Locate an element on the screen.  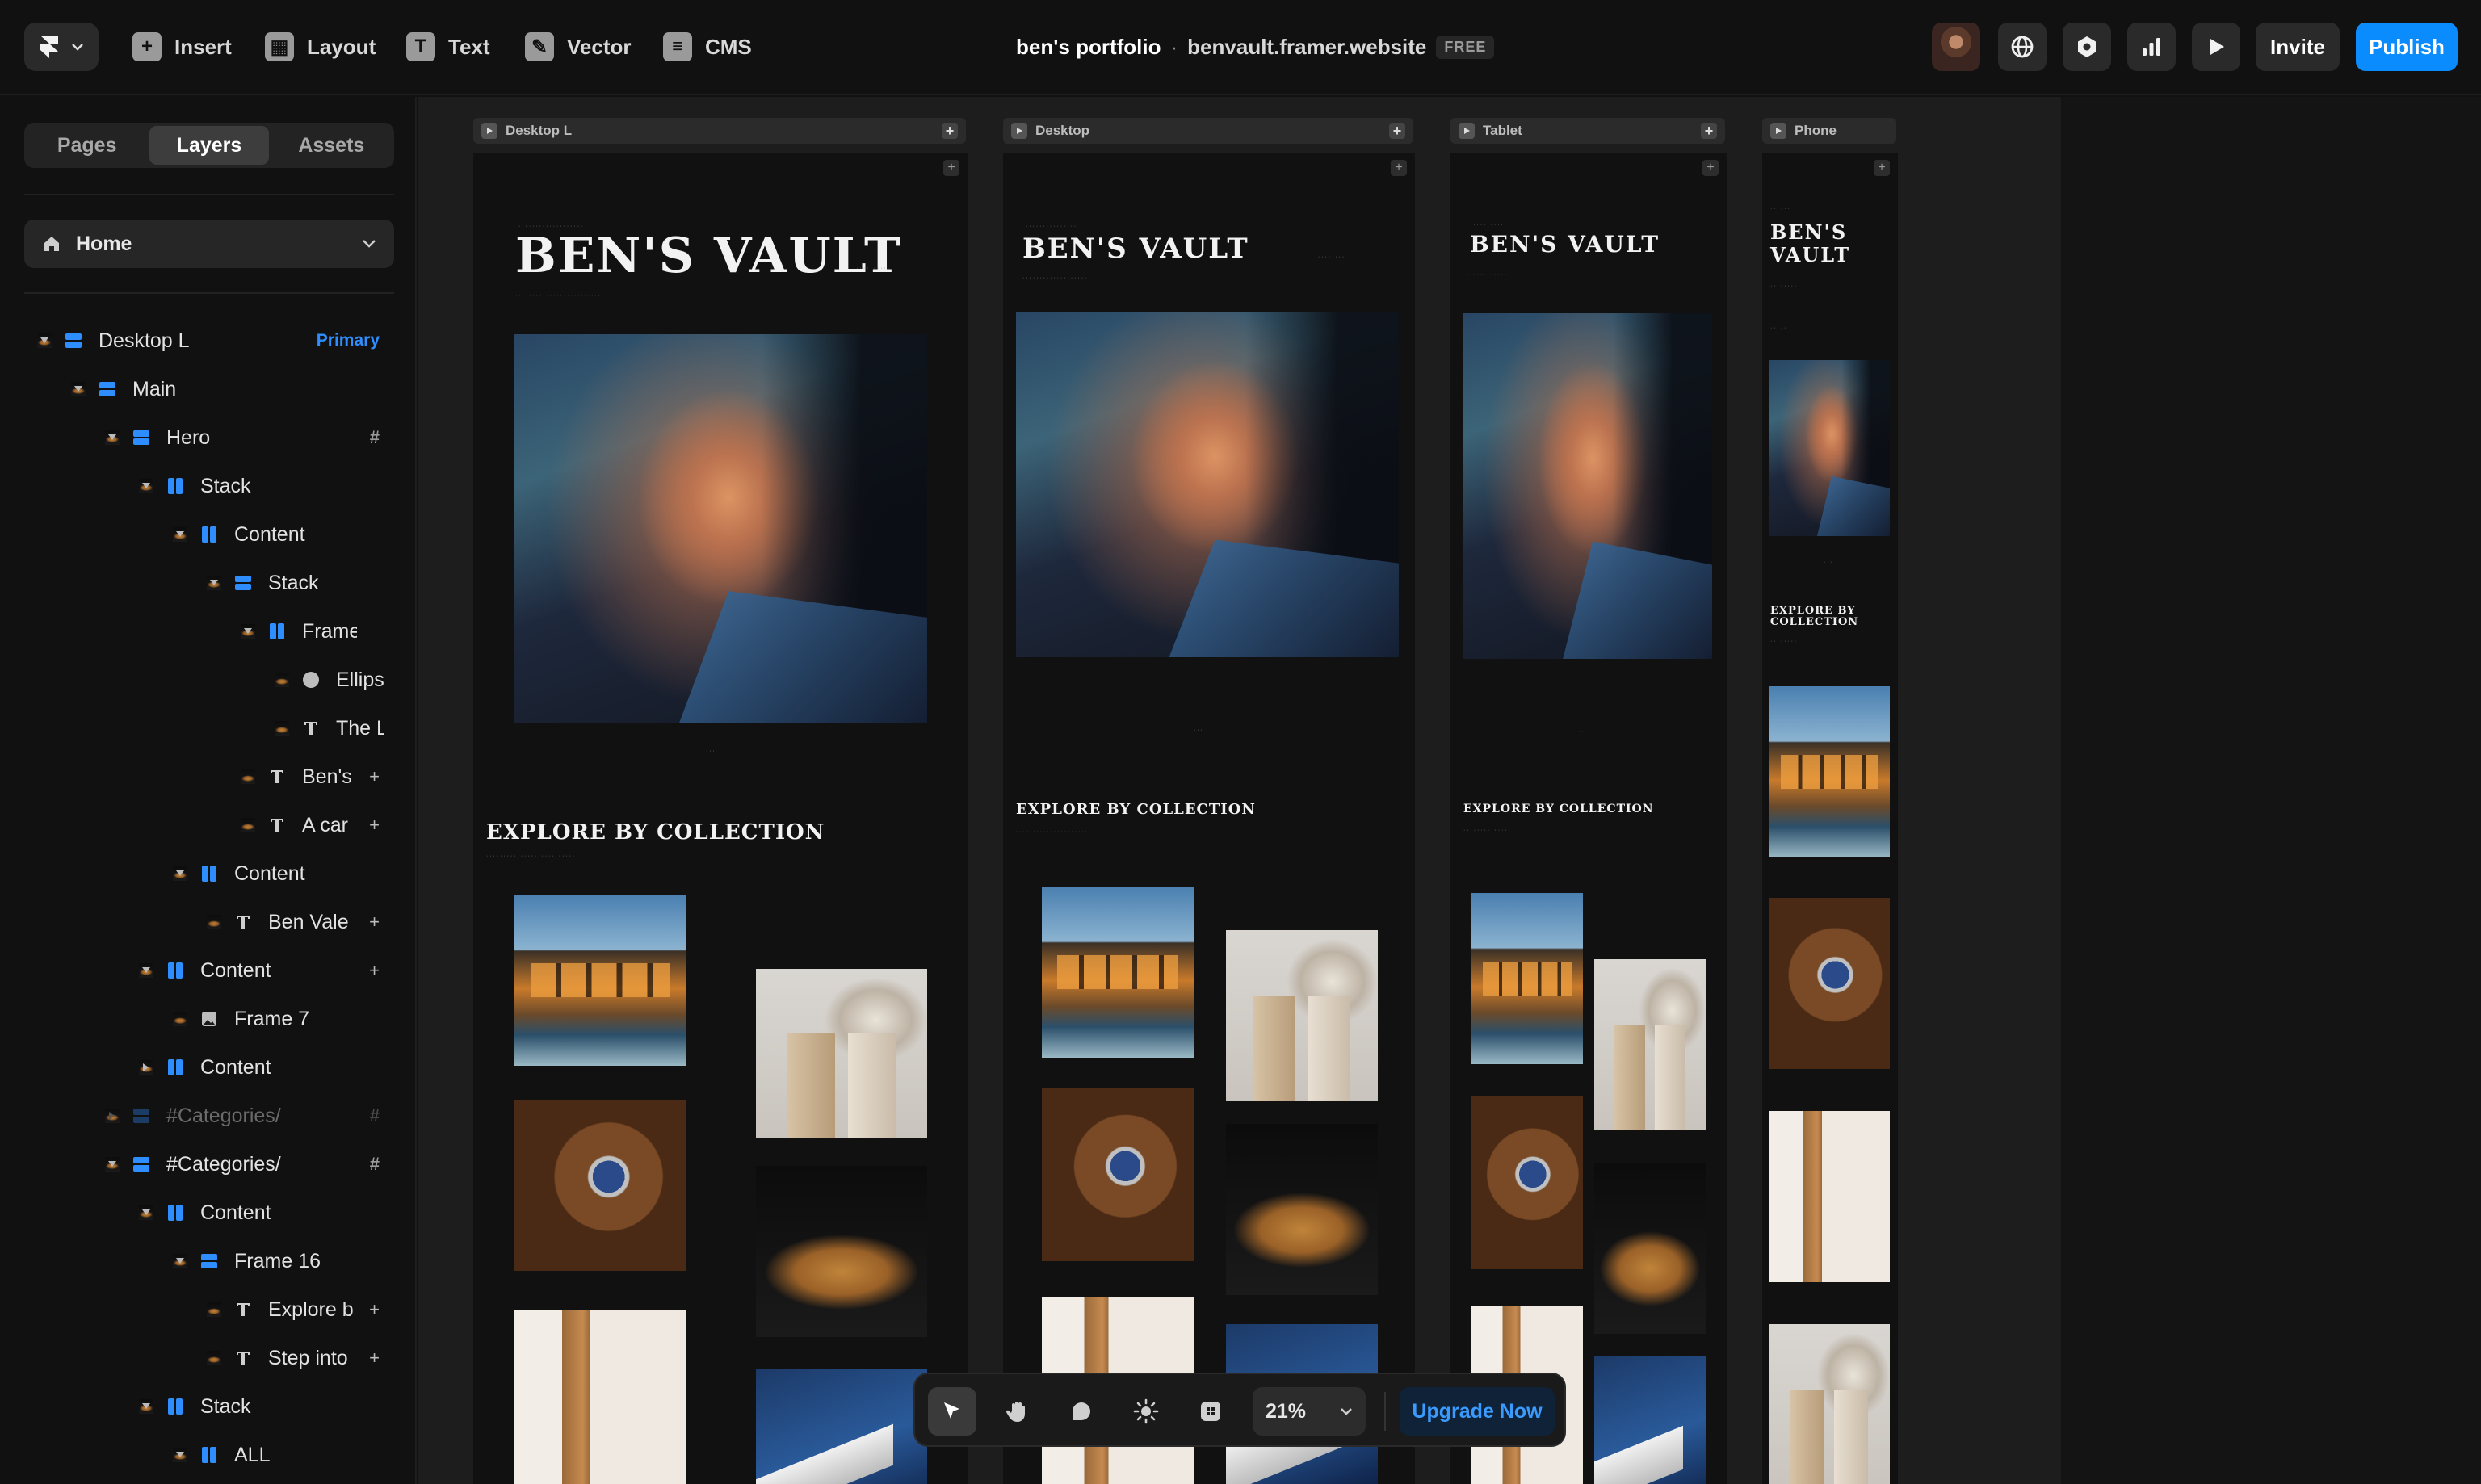
layer-row: ALL is located at coordinates (207, 1455).